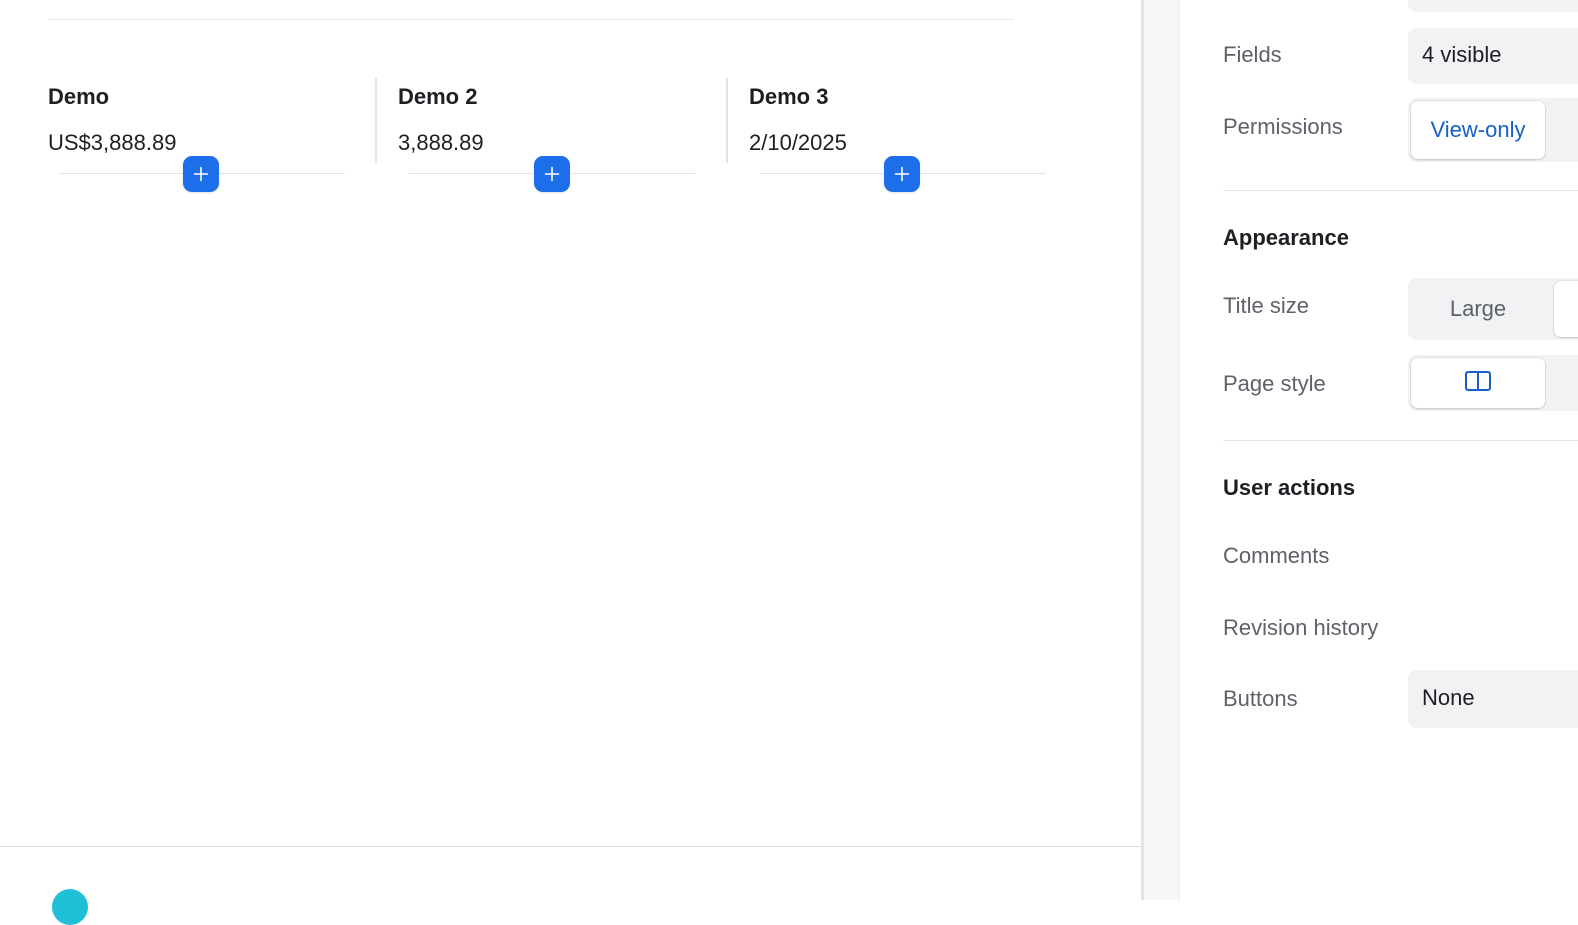 Image resolution: width=1578 pixels, height=925 pixels. What do you see at coordinates (798, 142) in the screenshot?
I see `field-value: 2/10/2025` at bounding box center [798, 142].